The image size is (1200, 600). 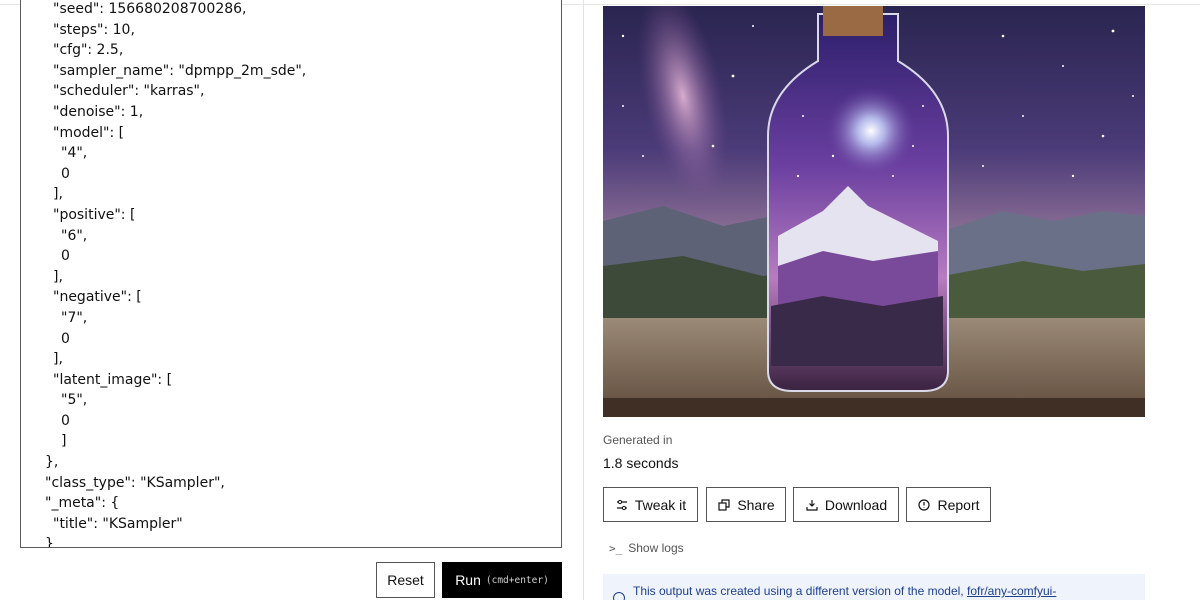 What do you see at coordinates (638, 440) in the screenshot?
I see `generated-in-label: Generated in` at bounding box center [638, 440].